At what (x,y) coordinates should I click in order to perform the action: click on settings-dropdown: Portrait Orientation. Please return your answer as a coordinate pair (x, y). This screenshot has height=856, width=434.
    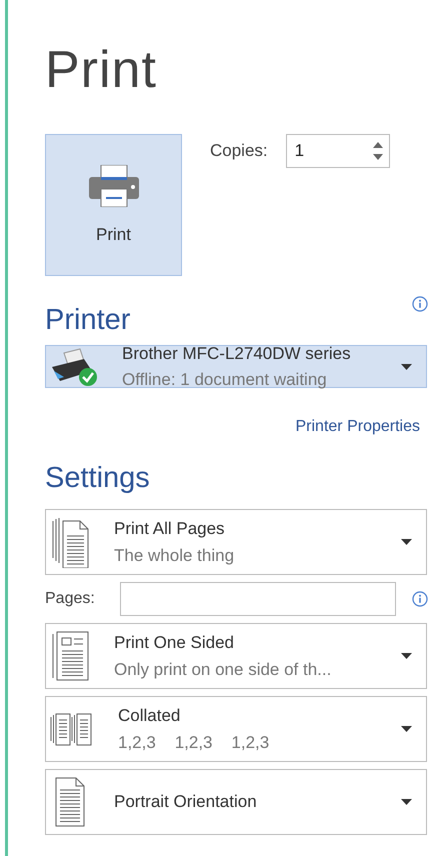
    Looking at the image, I should click on (236, 802).